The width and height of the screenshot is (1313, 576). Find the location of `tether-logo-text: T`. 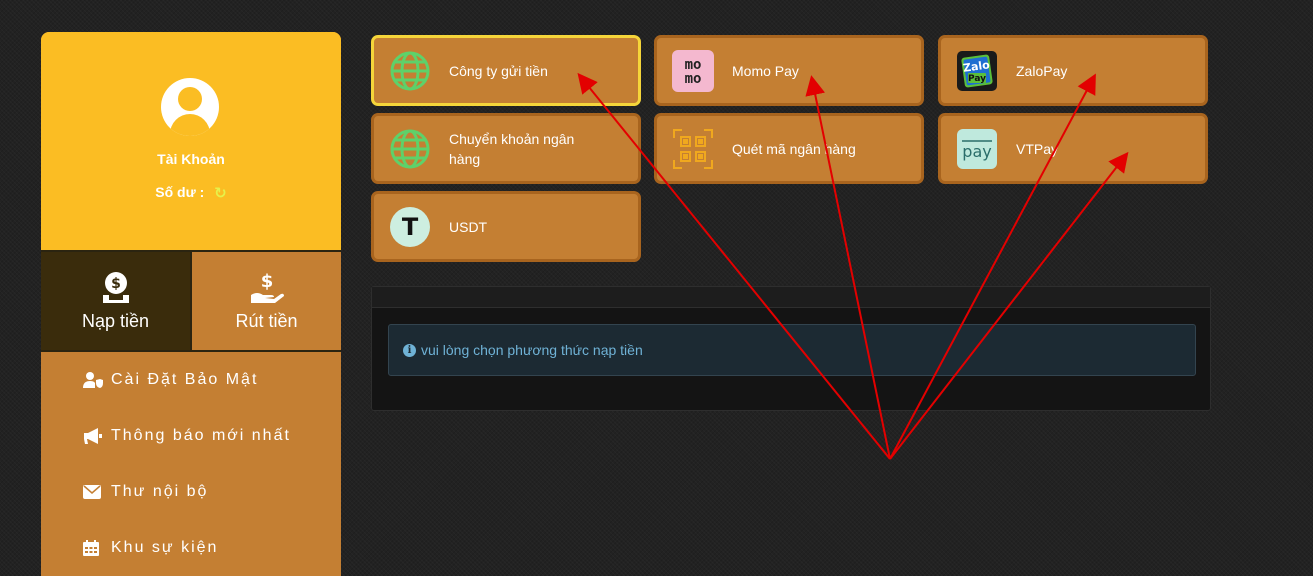

tether-logo-text: T is located at coordinates (410, 227).